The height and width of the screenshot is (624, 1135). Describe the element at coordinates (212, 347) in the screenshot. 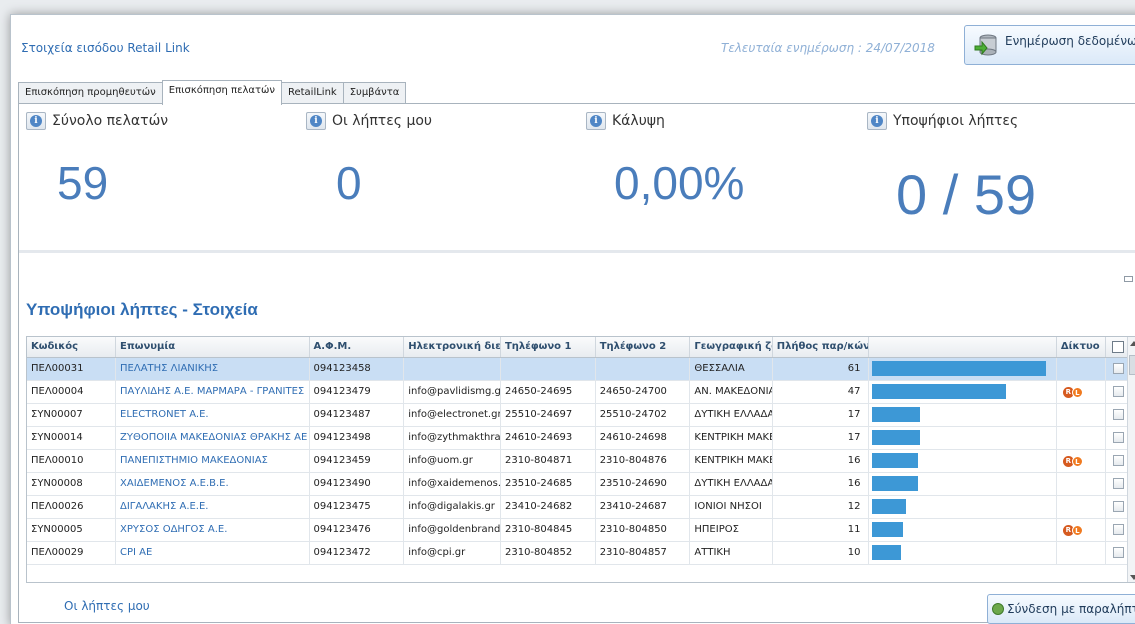

I see `column-header-name: Επωνυμία` at that location.